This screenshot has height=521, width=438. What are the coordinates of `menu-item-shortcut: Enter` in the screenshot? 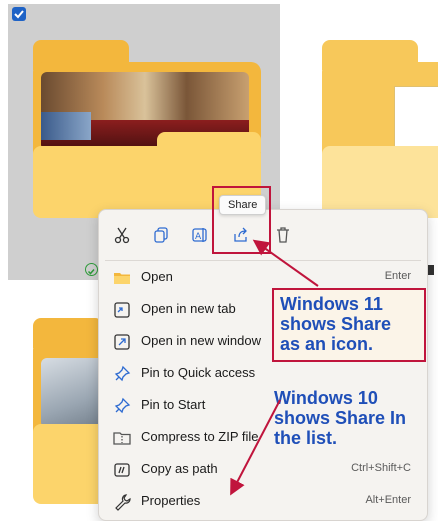 It's located at (397, 276).